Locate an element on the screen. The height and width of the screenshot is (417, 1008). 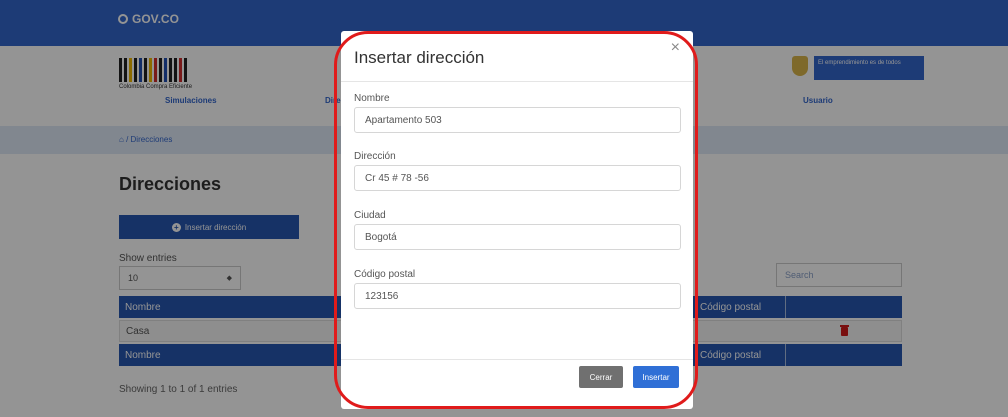
nombre-field is located at coordinates (517, 120).